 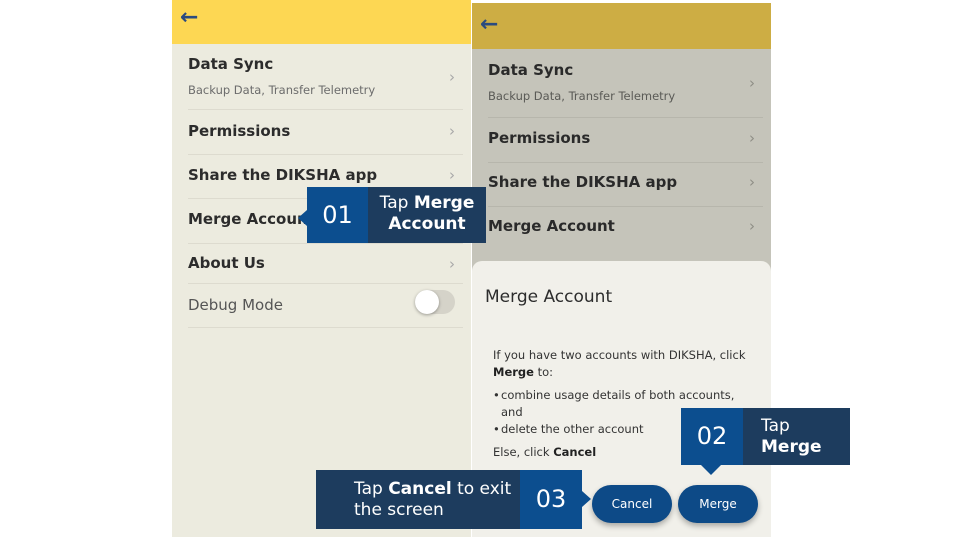 What do you see at coordinates (427, 215) in the screenshot?
I see `callout-01-text: Tap Merge Account` at bounding box center [427, 215].